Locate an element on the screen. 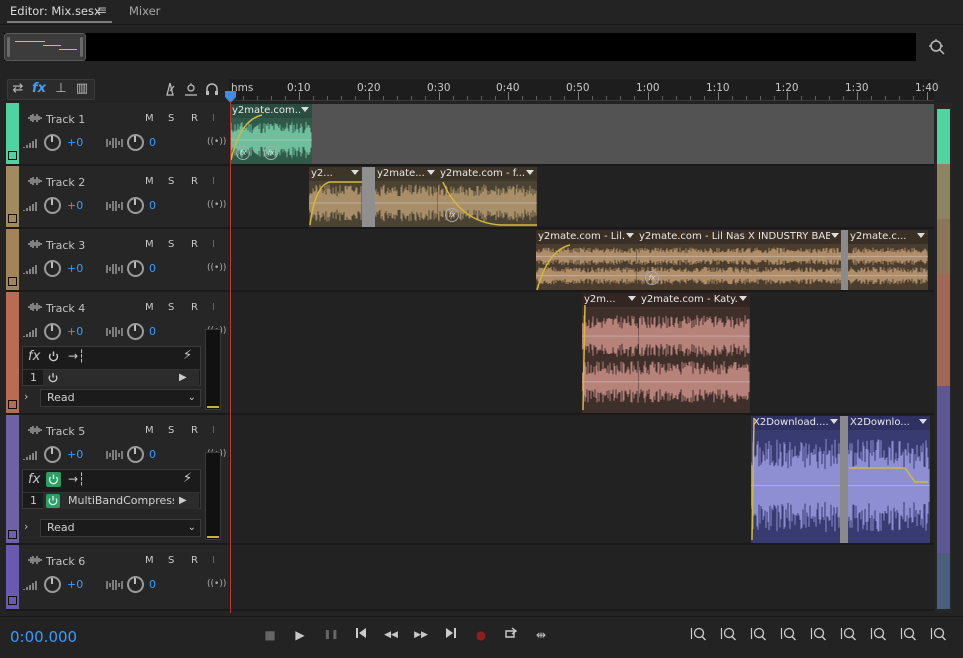 The image size is (963, 658). session-overview is located at coordinates (460, 47).